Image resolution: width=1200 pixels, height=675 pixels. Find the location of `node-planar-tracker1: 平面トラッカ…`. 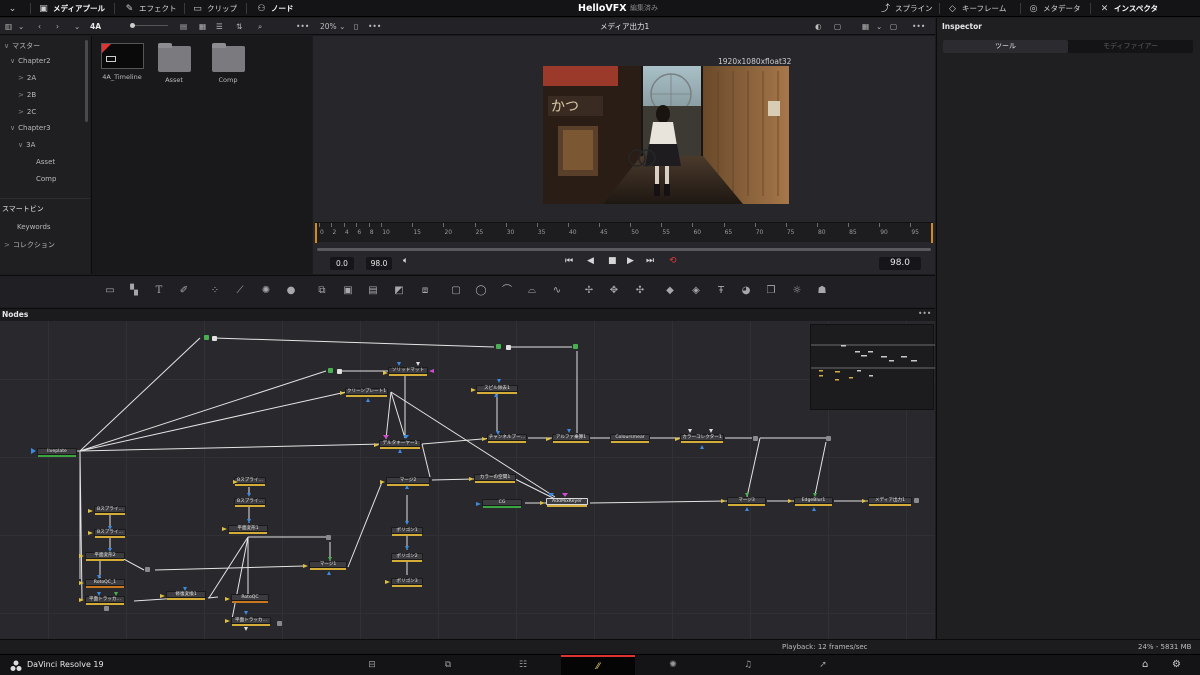

node-planar-tracker1: 平面トラッカ… is located at coordinates (105, 600).